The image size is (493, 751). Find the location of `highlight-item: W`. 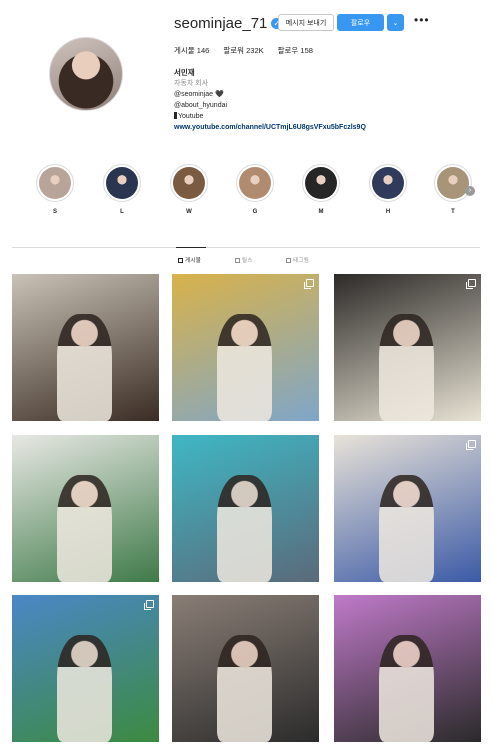

highlight-item: W is located at coordinates (189, 189).